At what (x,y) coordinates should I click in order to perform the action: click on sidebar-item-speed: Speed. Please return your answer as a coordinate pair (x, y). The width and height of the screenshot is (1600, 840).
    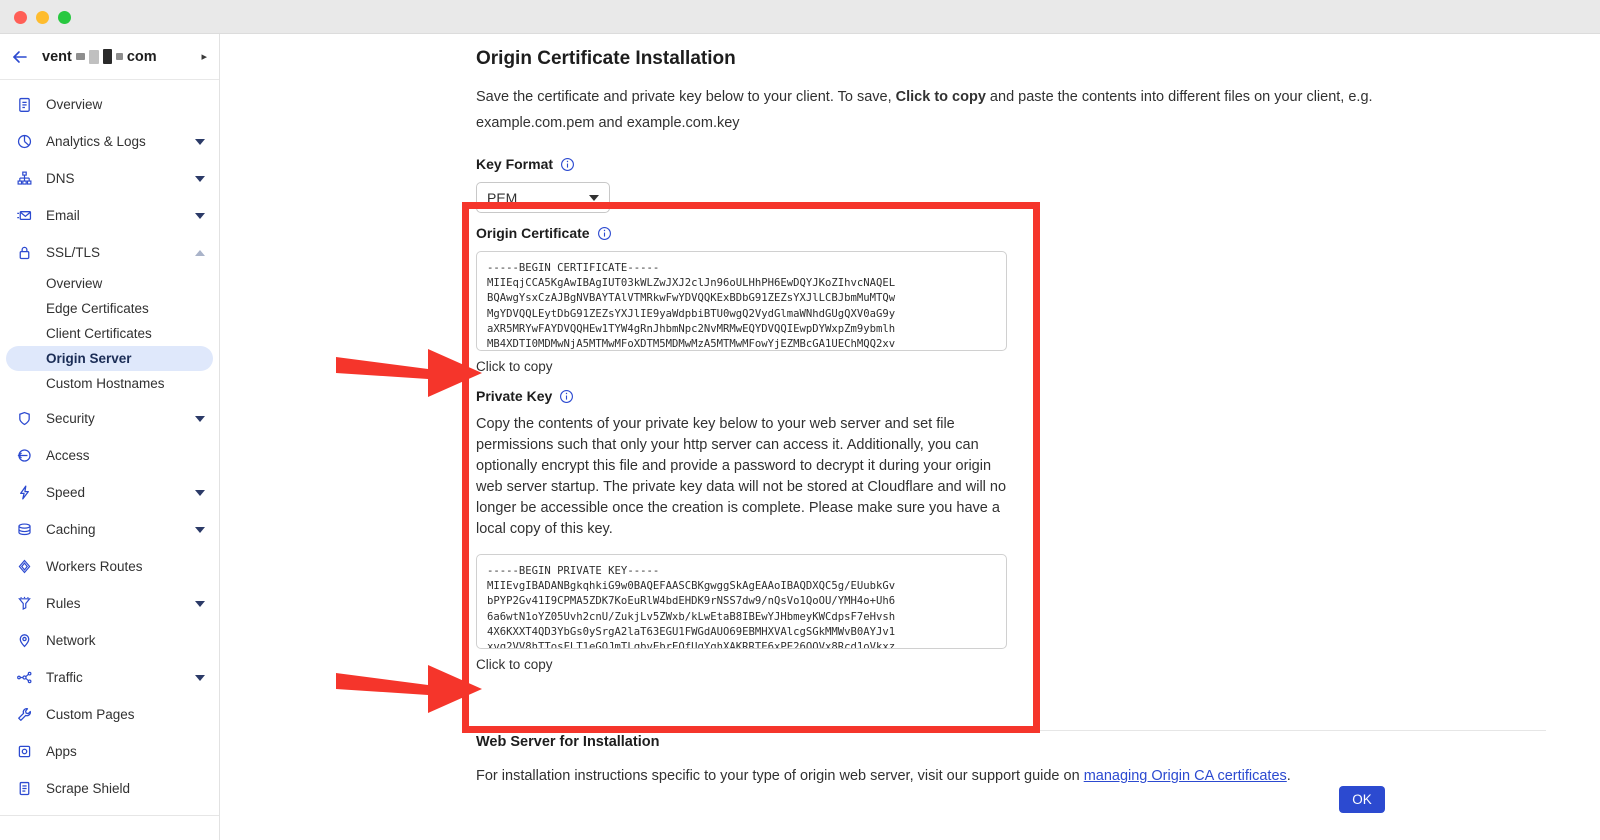
    Looking at the image, I should click on (109, 492).